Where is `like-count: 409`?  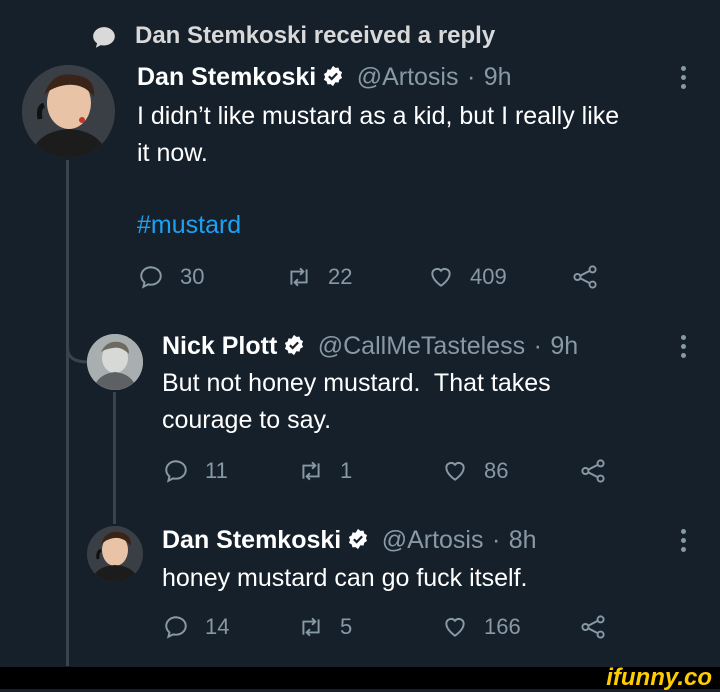
like-count: 409 is located at coordinates (488, 276).